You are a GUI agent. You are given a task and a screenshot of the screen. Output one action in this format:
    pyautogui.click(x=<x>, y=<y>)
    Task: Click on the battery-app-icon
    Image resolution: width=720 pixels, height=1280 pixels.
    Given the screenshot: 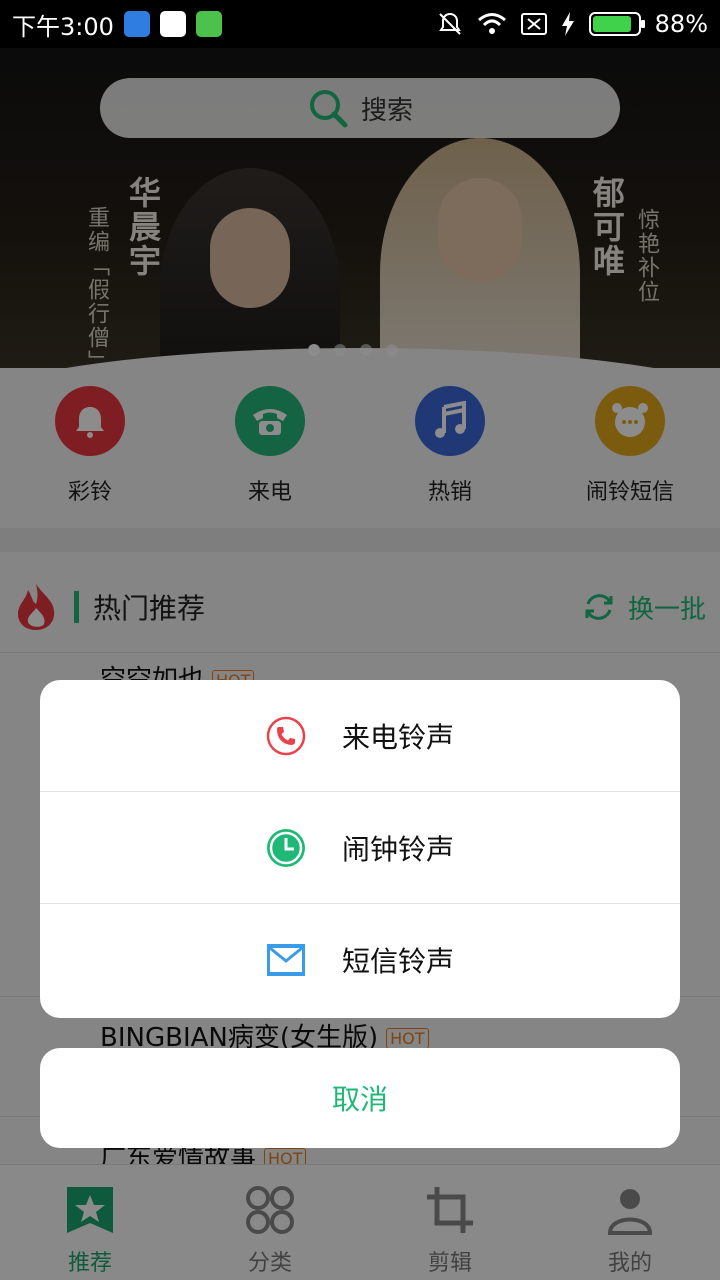 What is the action you would take?
    pyautogui.click(x=208, y=24)
    